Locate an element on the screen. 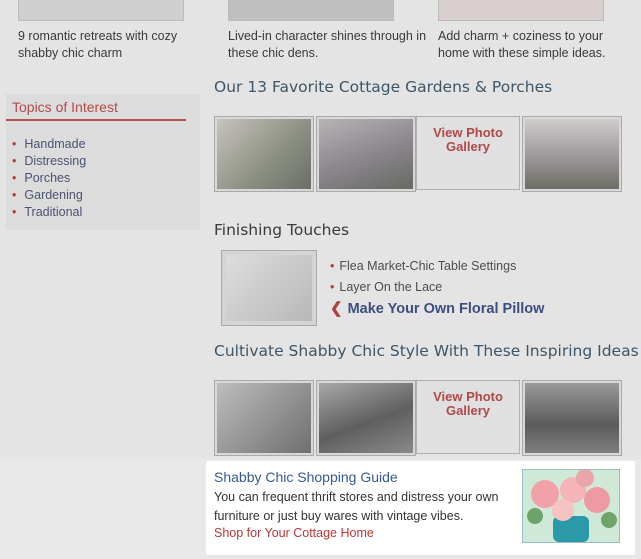 Image resolution: width=641 pixels, height=559 pixels. shopping-link: Shop for Your Cottage Home is located at coordinates (294, 533).